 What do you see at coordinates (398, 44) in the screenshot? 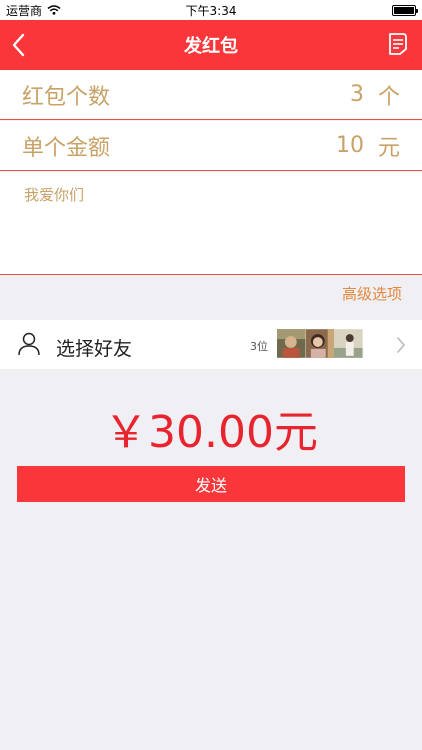
I see `document-icon` at bounding box center [398, 44].